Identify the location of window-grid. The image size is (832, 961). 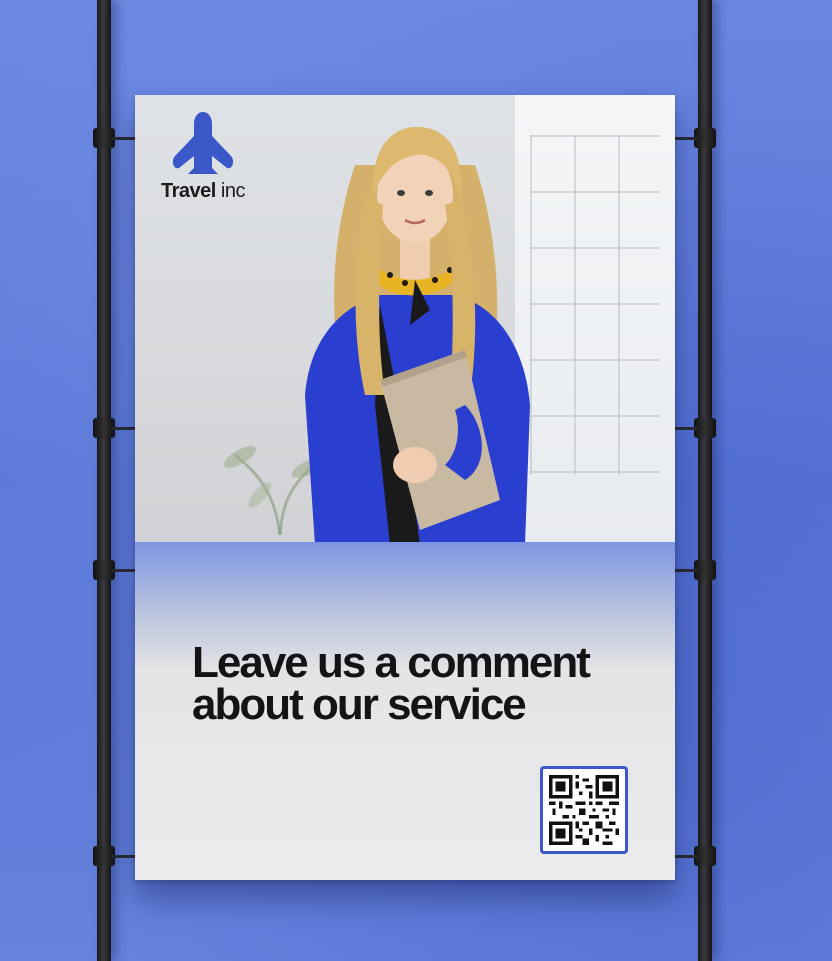
(595, 305).